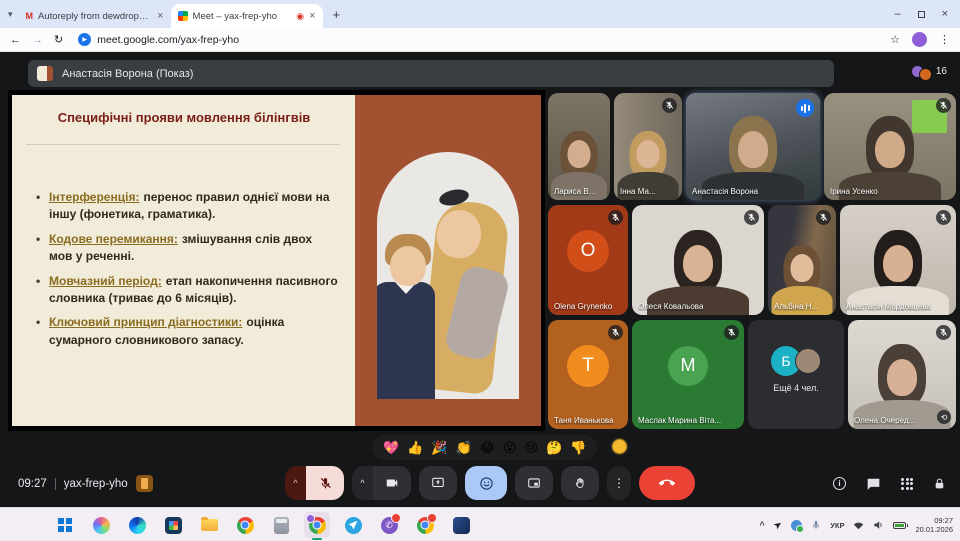 This screenshot has width=960, height=541. I want to click on bookmark-star-icon: ☆, so click(895, 39).